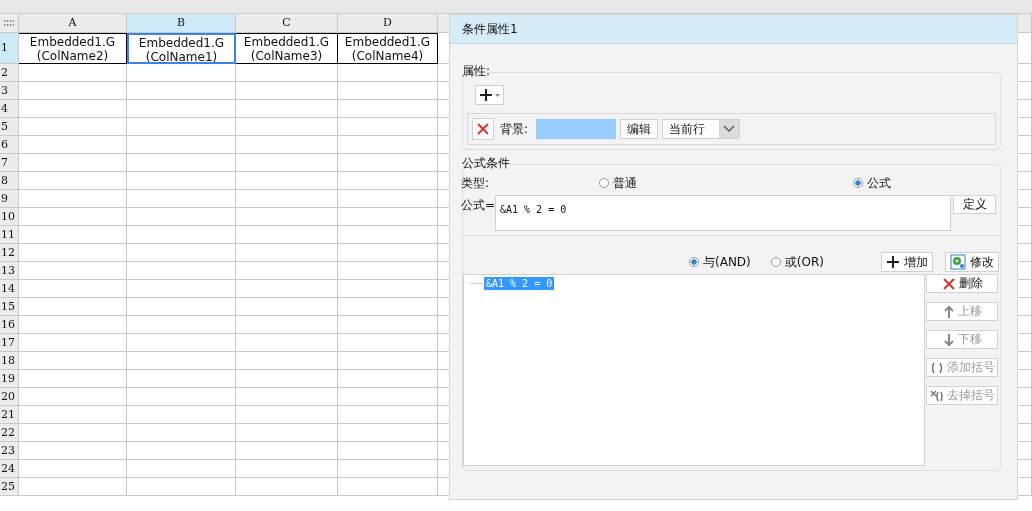  What do you see at coordinates (9, 181) in the screenshot?
I see `row-header: 8` at bounding box center [9, 181].